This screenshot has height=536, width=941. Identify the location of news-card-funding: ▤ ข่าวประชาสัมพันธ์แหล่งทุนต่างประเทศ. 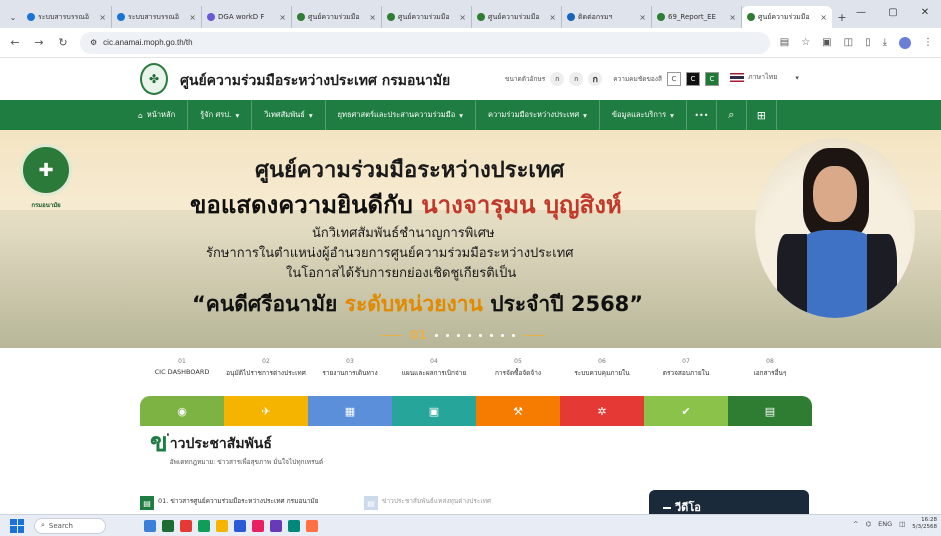
(464, 502).